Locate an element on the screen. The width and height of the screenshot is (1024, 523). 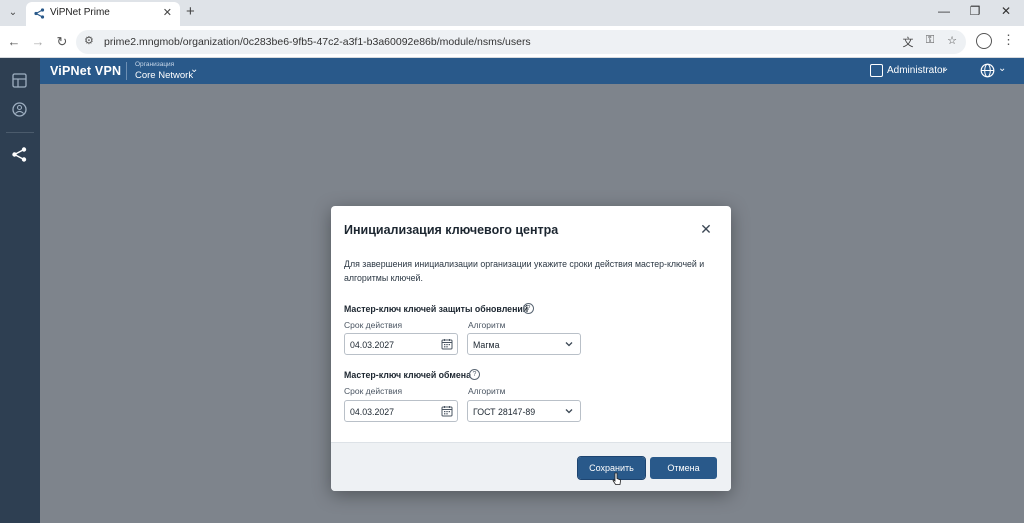
organization-icon is located at coordinates (19, 109).